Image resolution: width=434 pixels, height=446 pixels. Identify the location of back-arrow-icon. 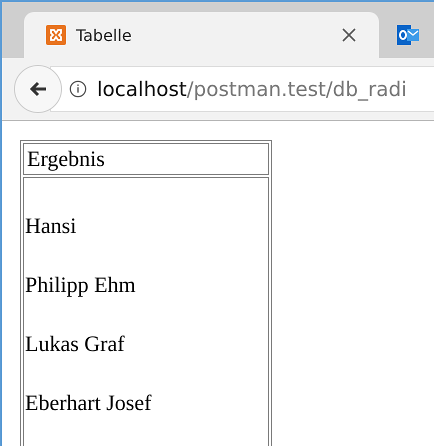
(38, 89).